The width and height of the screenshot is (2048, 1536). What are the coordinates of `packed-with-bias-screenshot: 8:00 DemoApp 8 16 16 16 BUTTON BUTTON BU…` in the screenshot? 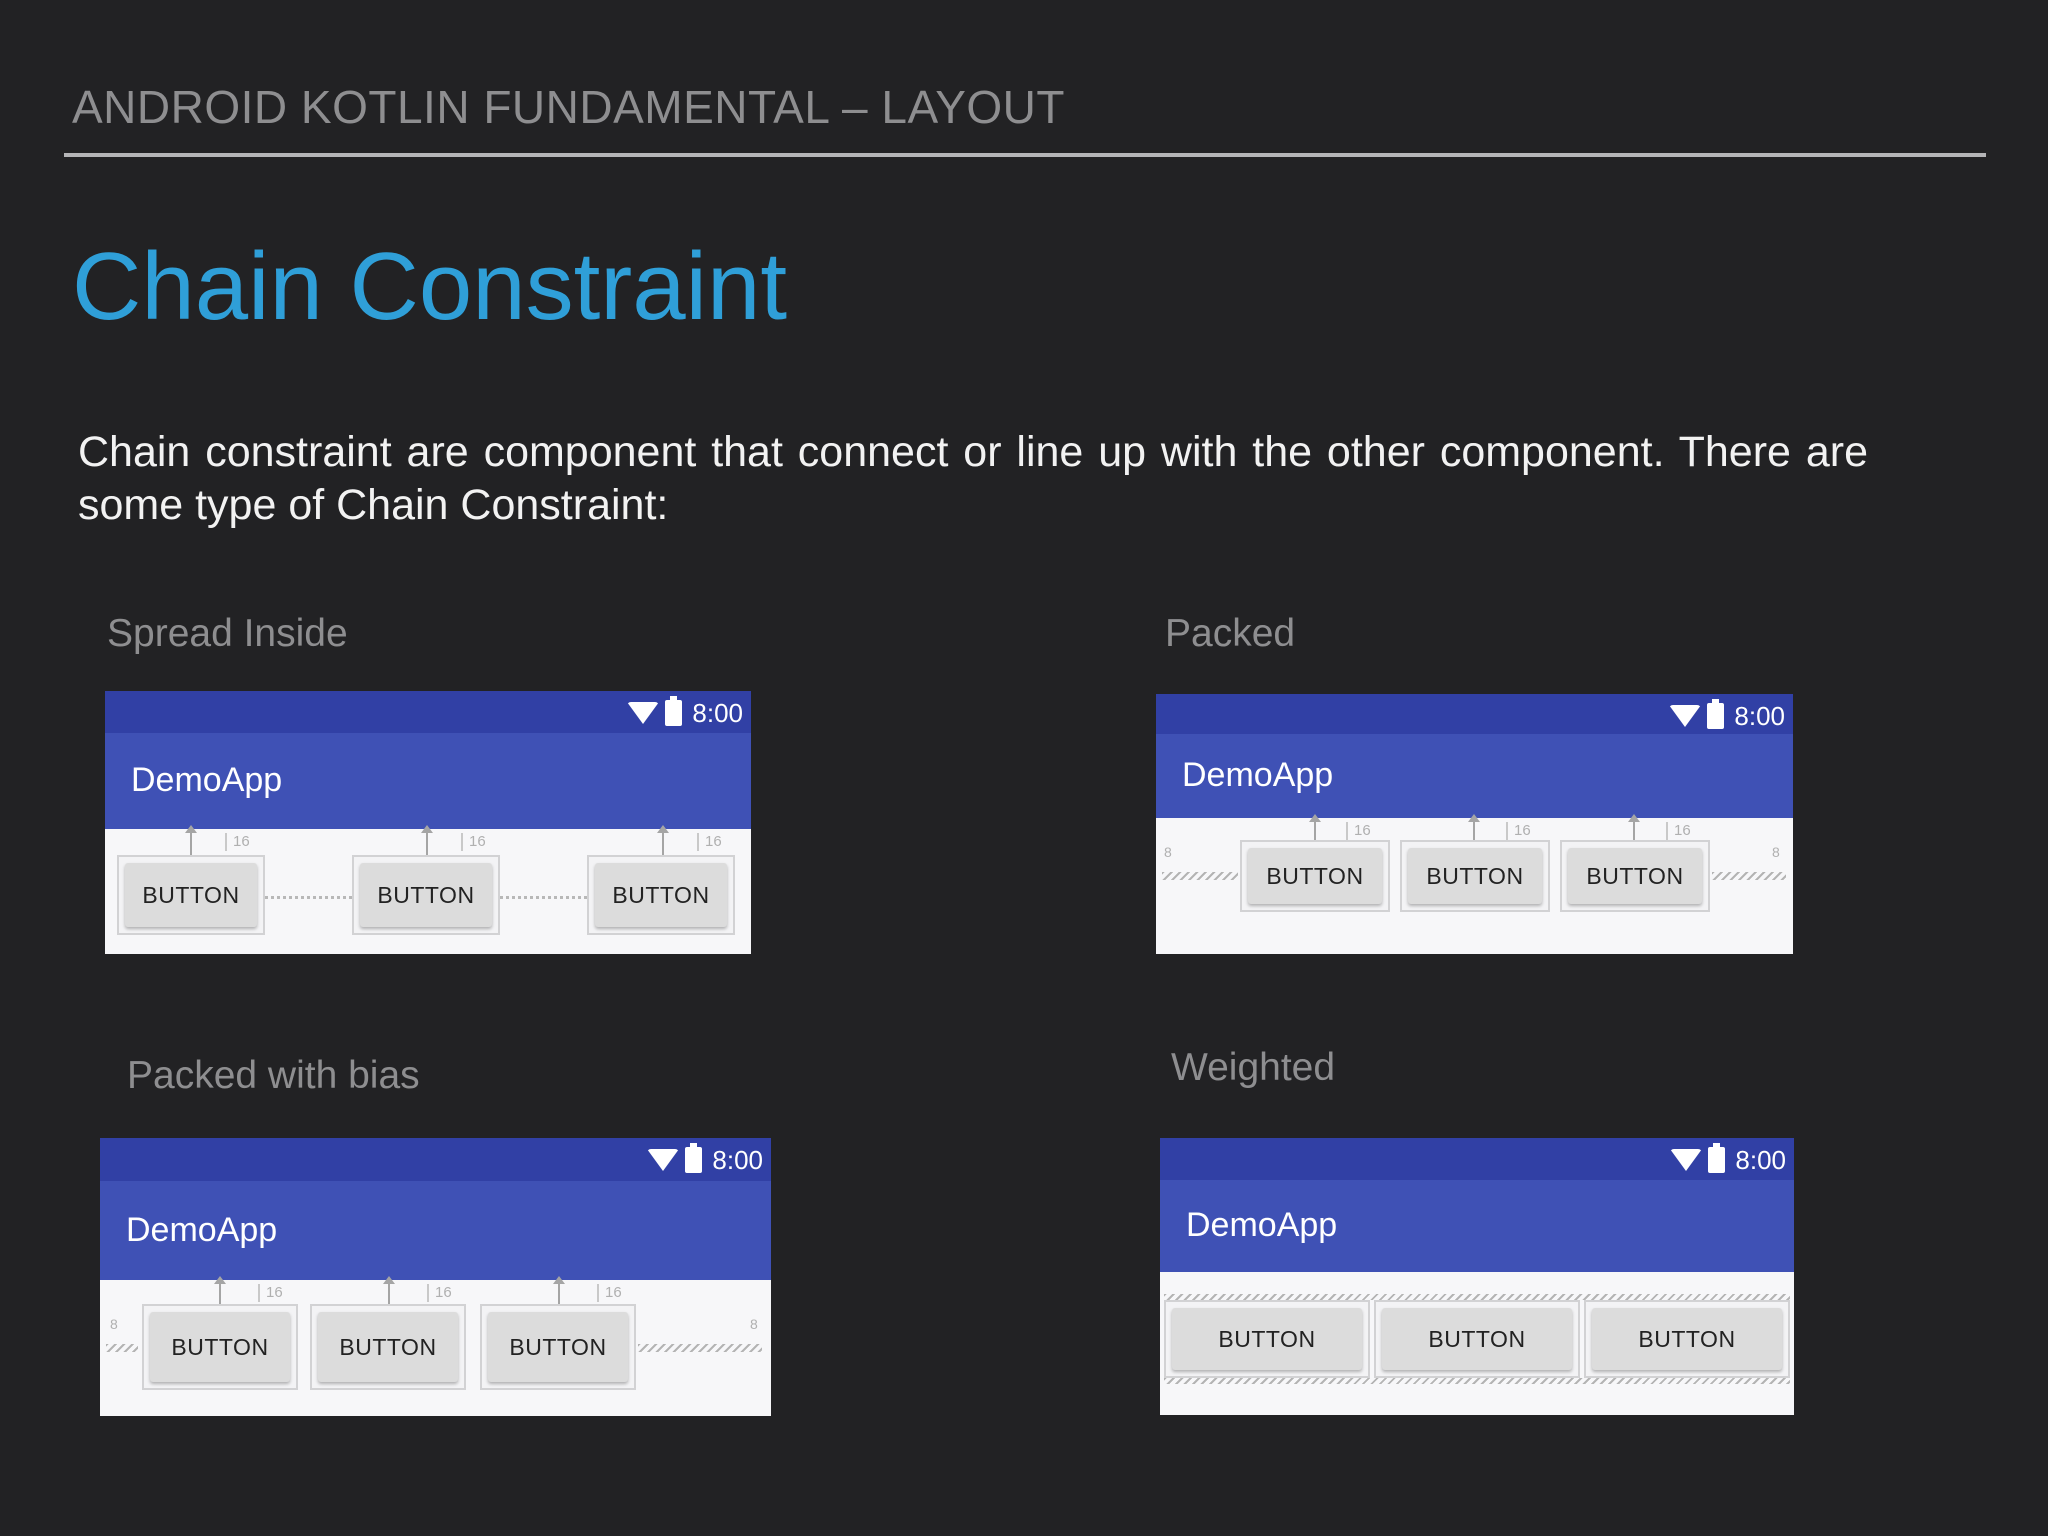 It's located at (435, 1277).